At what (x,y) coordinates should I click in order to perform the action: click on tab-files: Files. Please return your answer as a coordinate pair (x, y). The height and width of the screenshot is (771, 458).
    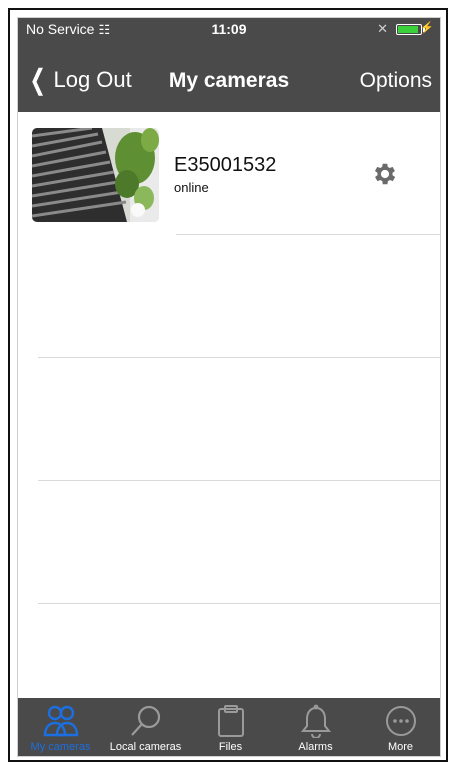
    Looking at the image, I should click on (230, 727).